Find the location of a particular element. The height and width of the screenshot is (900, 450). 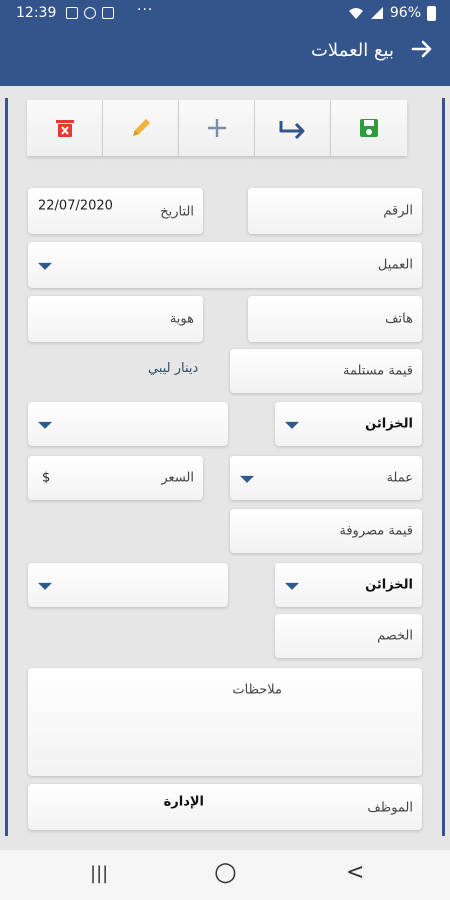

message-icon is located at coordinates (108, 13).